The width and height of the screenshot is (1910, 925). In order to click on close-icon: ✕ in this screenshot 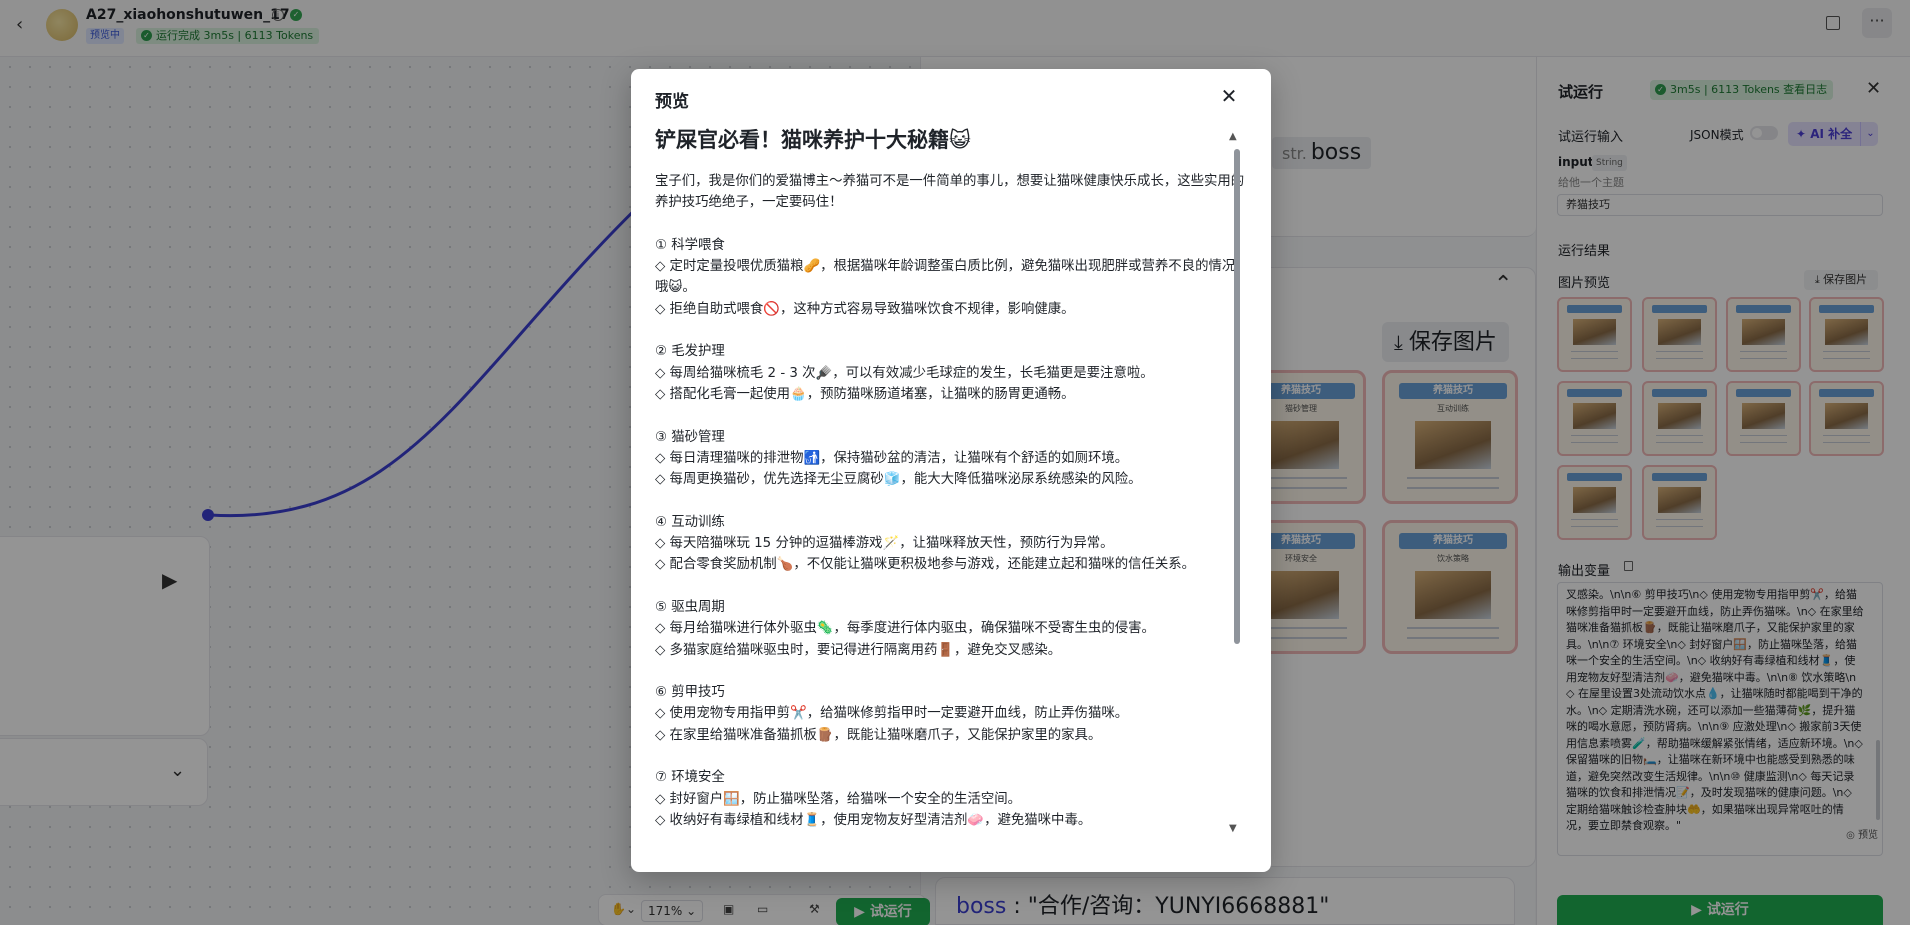, I will do `click(1229, 96)`.